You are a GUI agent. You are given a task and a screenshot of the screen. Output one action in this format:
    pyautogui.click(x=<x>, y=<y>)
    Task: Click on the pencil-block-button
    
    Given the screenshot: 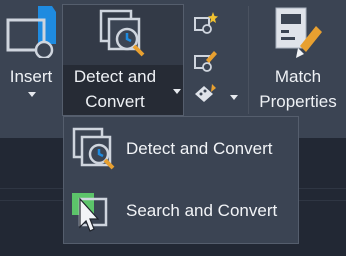 What is the action you would take?
    pyautogui.click(x=205, y=60)
    